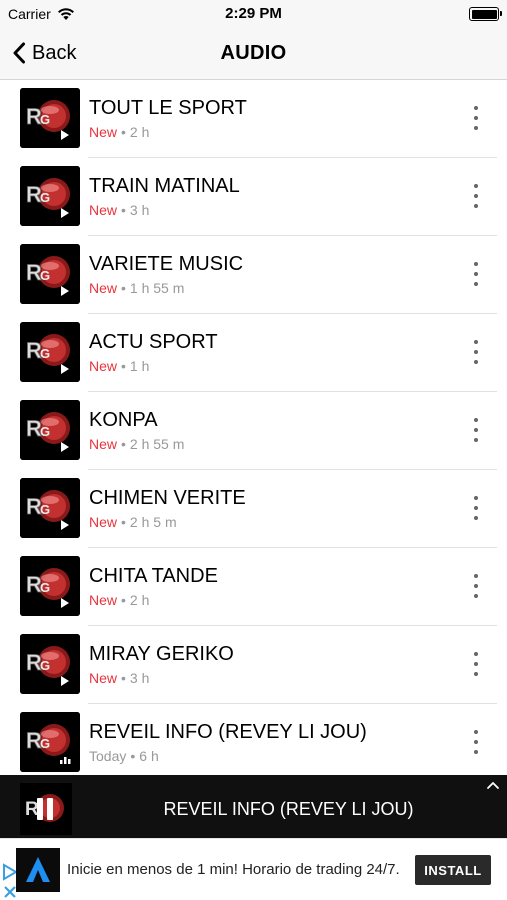 This screenshot has height=900, width=507. What do you see at coordinates (108, 756) in the screenshot?
I see `episode-status-badge: Today` at bounding box center [108, 756].